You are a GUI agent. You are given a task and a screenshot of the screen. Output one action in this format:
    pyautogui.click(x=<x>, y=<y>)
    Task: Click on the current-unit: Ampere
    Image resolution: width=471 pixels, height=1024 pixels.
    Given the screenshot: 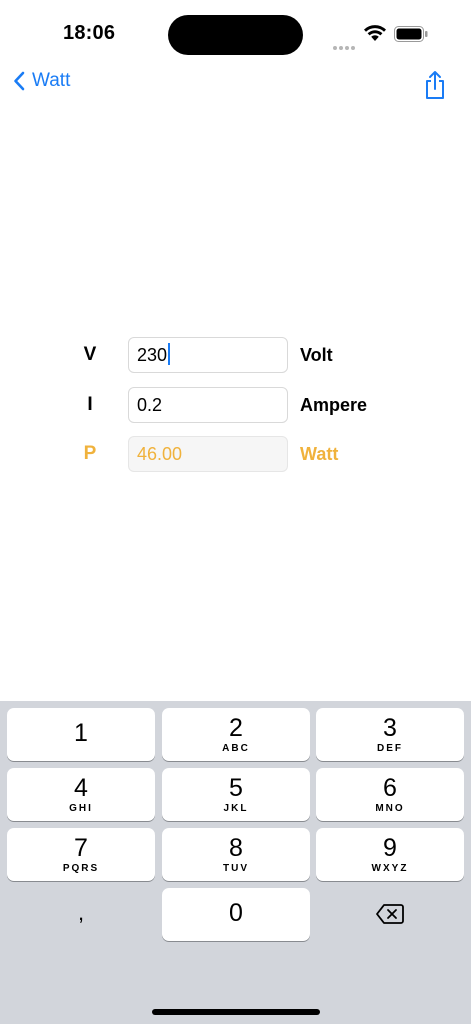 What is the action you would take?
    pyautogui.click(x=334, y=405)
    